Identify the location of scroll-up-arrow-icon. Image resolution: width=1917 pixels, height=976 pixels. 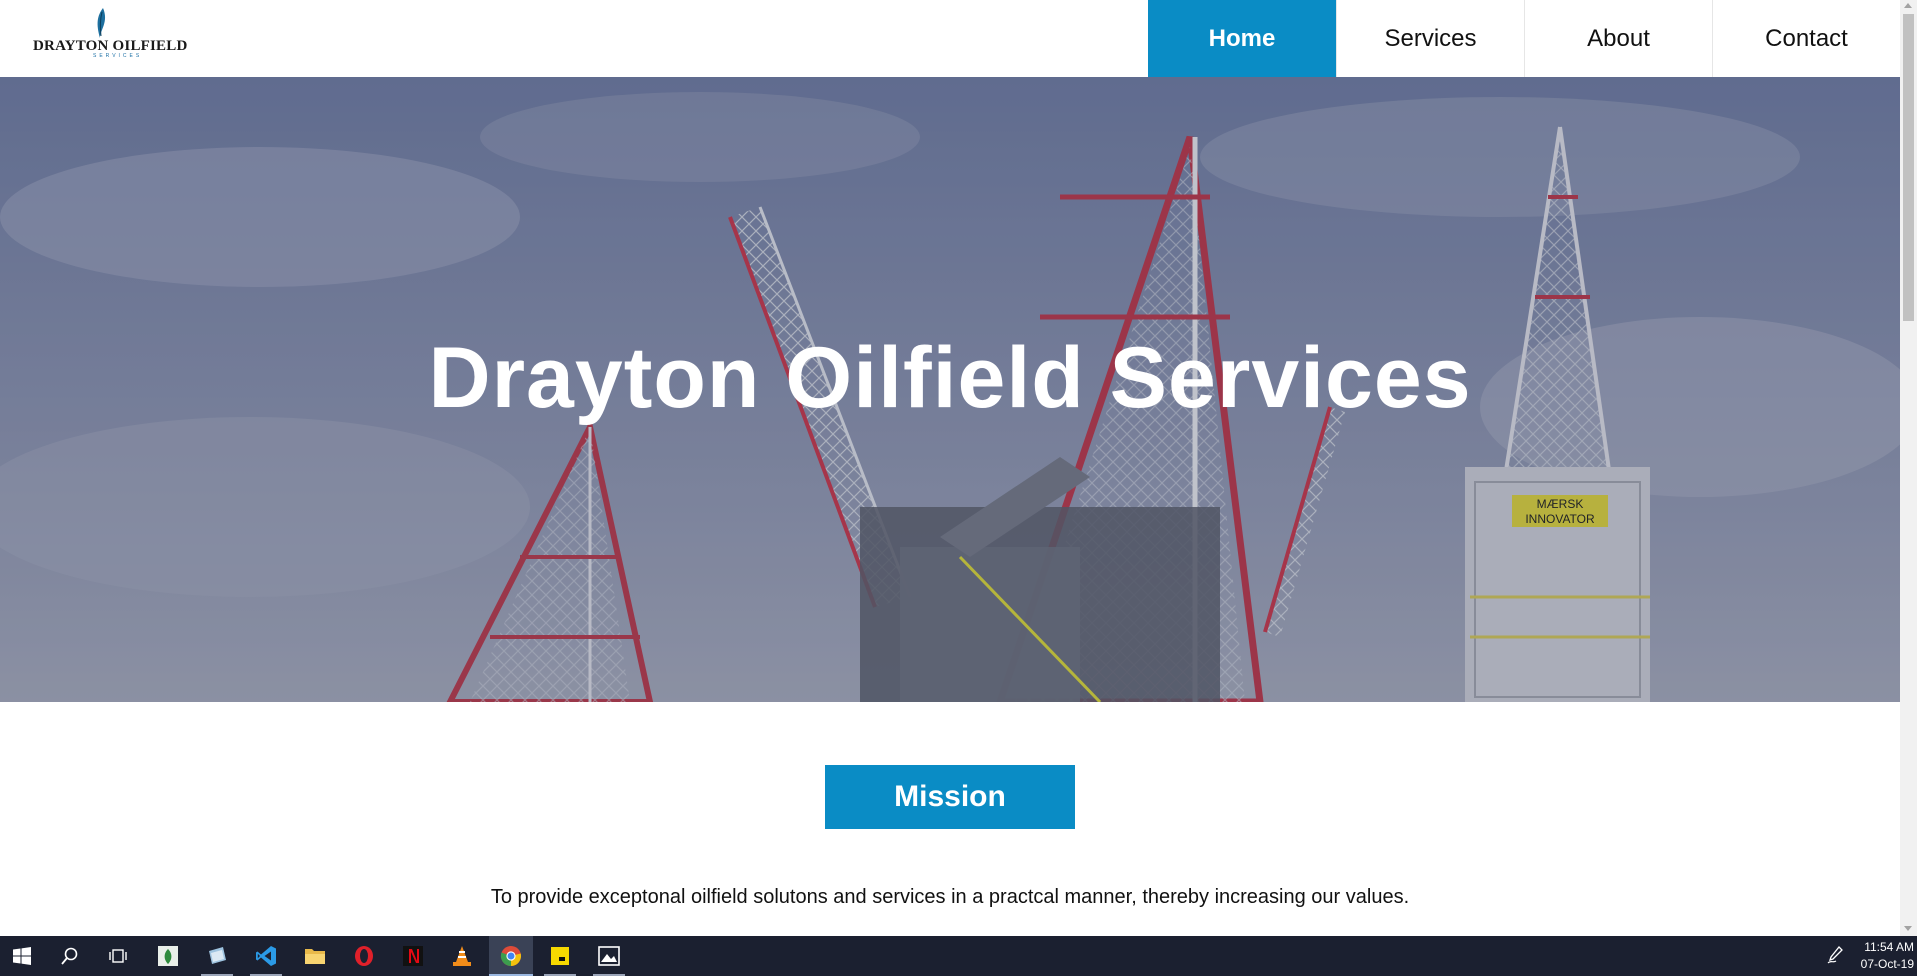
(1908, 5).